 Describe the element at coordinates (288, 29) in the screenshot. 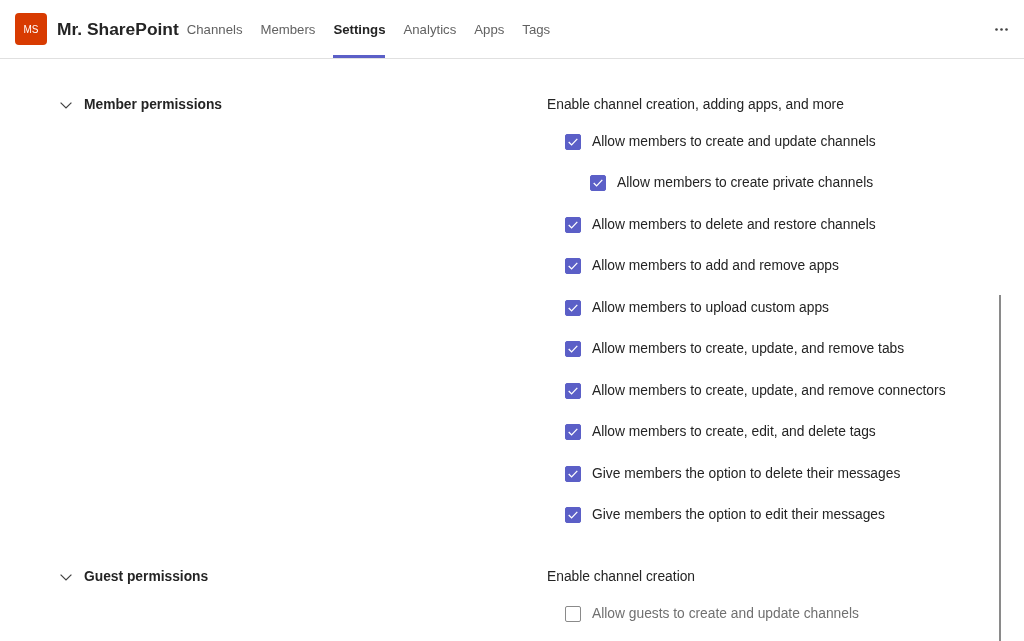

I see `tab: Members` at that location.